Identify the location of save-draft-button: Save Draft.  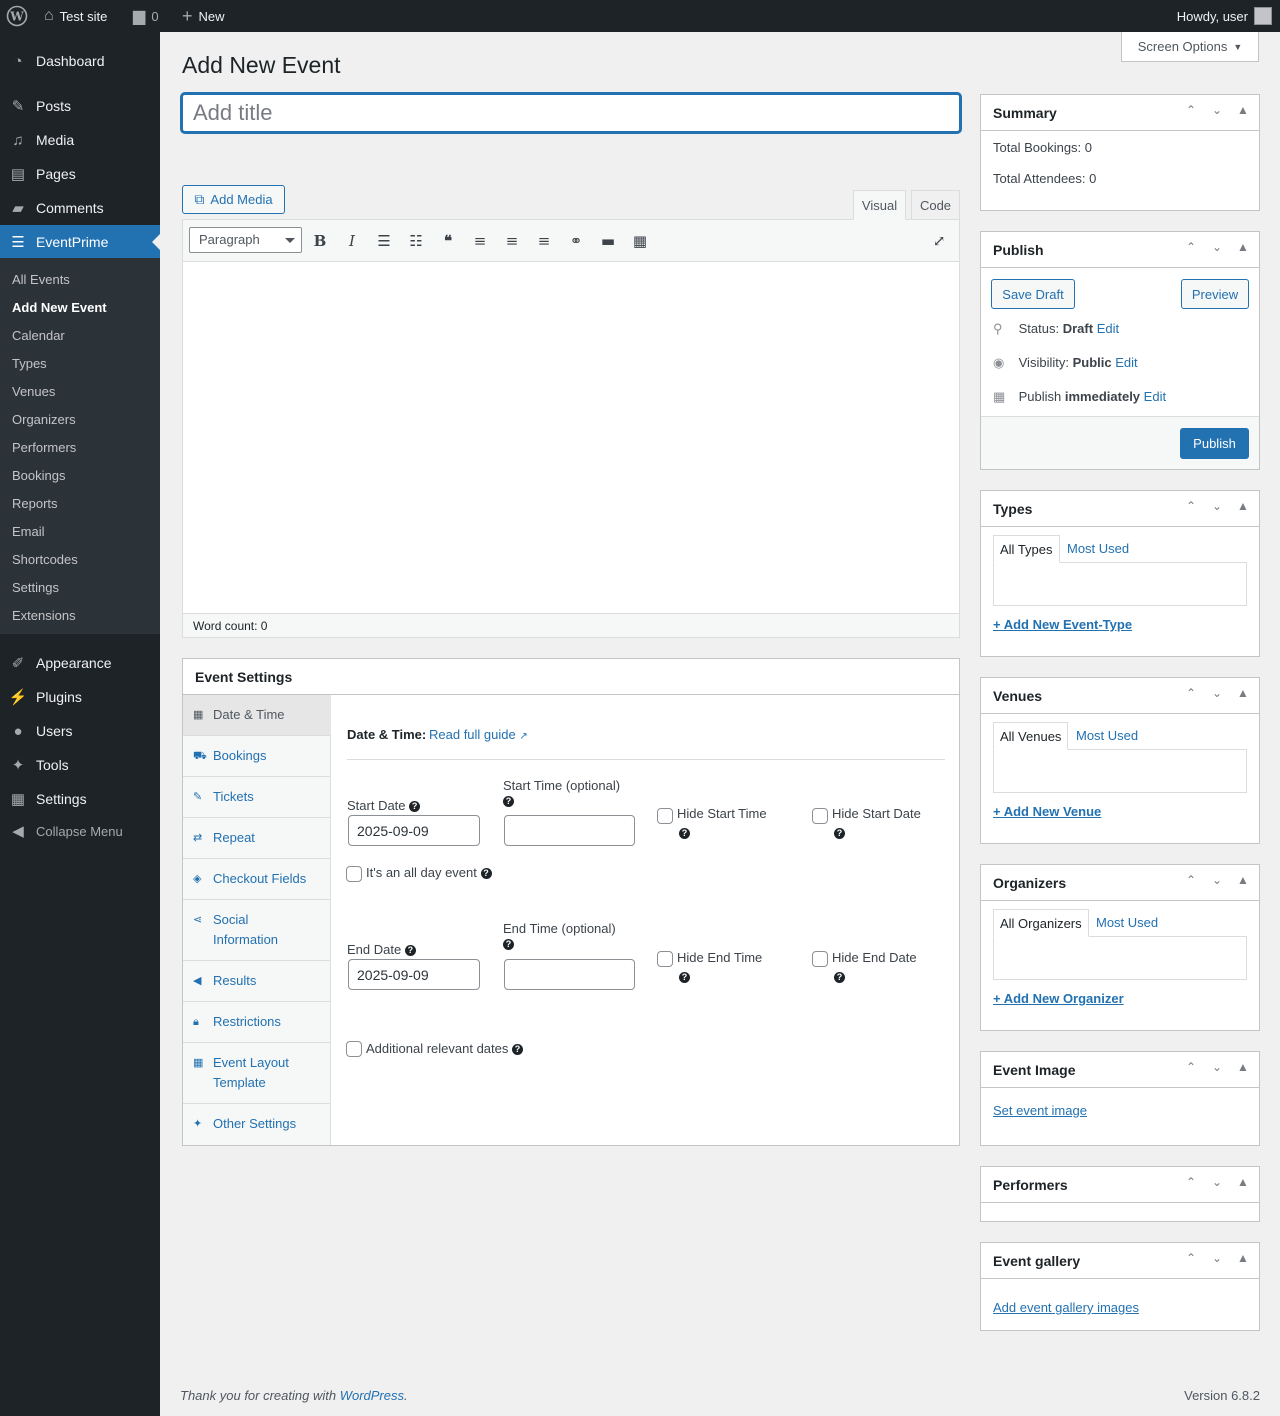
(1033, 294).